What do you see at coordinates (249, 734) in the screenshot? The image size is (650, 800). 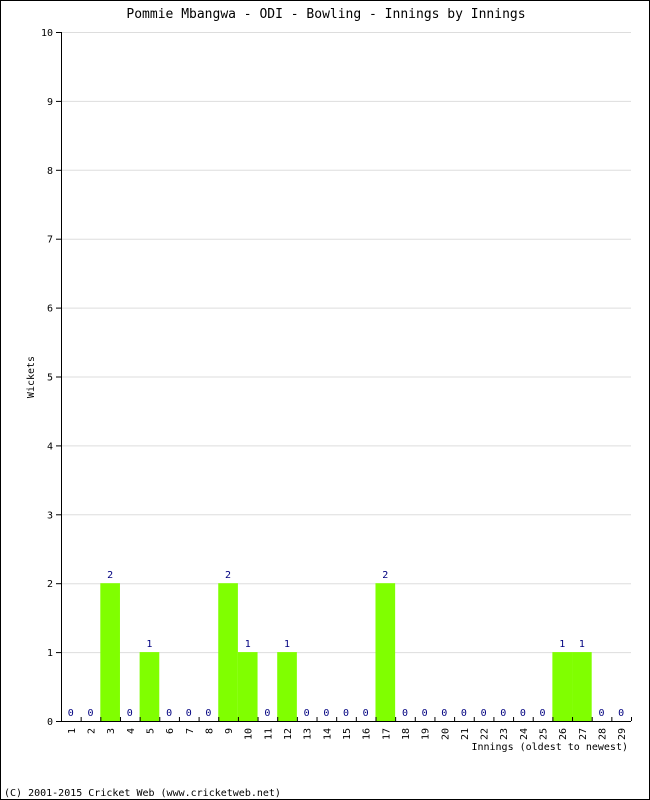 I see `x-tick-label: 10` at bounding box center [249, 734].